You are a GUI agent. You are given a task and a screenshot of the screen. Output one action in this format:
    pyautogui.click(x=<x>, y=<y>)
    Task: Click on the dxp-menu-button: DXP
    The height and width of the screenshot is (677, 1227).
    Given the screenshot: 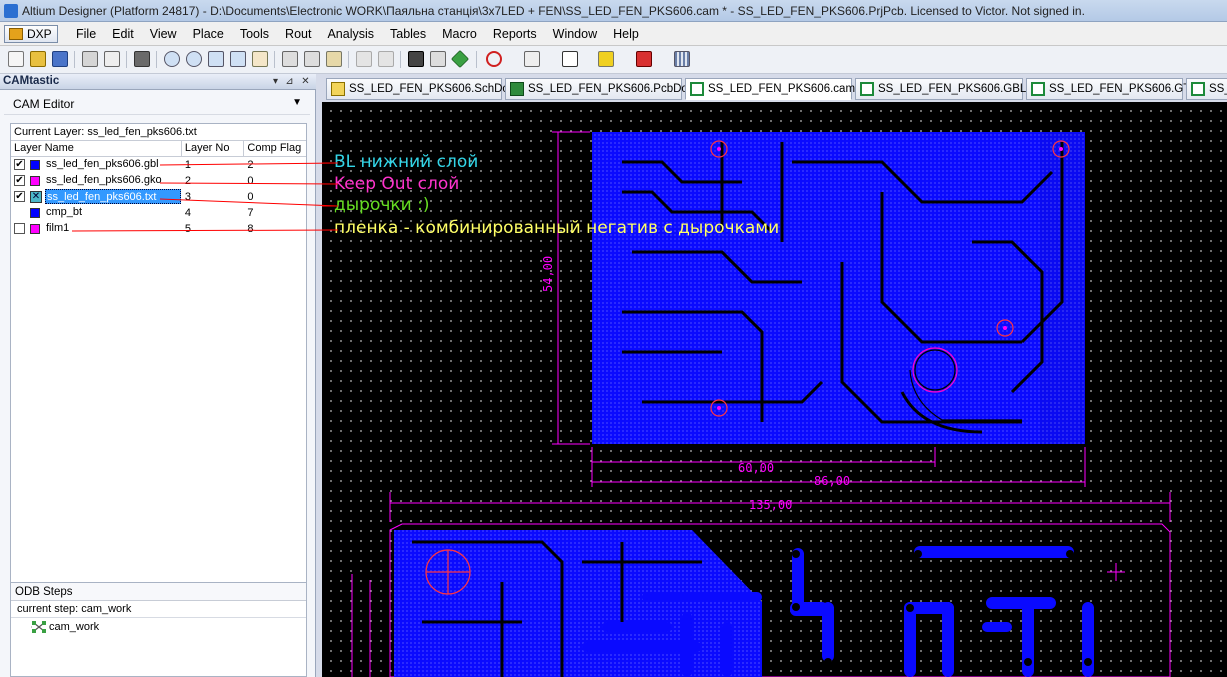 What is the action you would take?
    pyautogui.click(x=31, y=34)
    